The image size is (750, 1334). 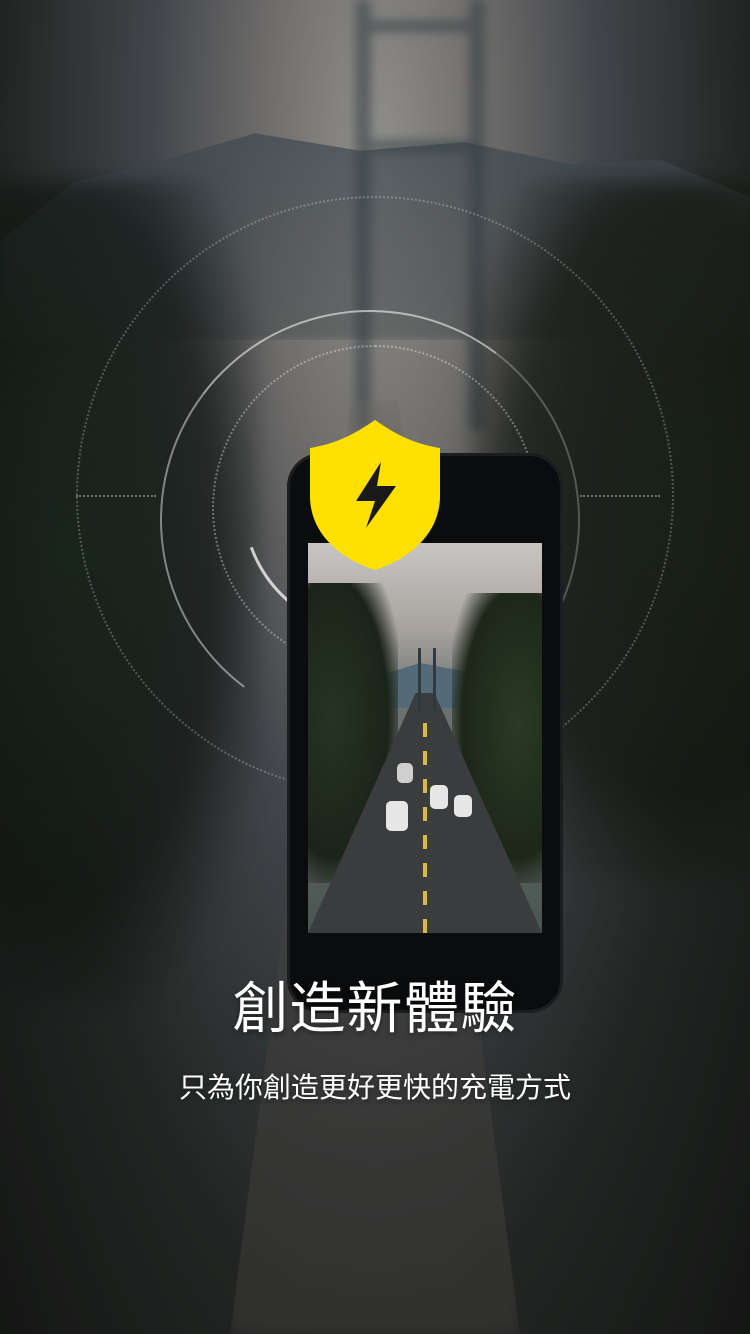 What do you see at coordinates (116, 496) in the screenshot?
I see `left-dotted-tick` at bounding box center [116, 496].